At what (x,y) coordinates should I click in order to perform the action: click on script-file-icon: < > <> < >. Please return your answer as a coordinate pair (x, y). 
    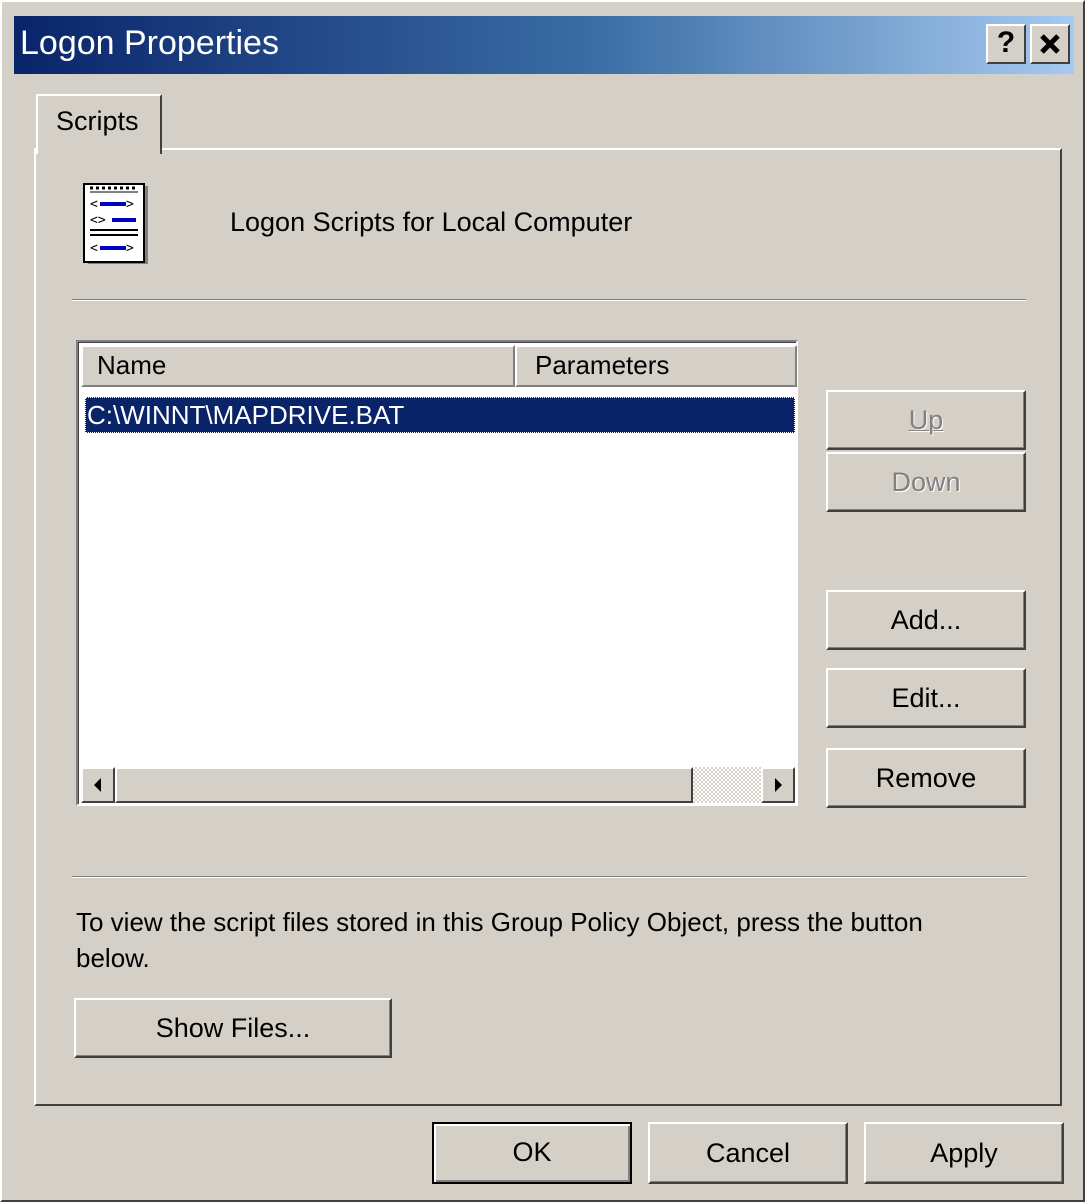
    Looking at the image, I should click on (115, 223).